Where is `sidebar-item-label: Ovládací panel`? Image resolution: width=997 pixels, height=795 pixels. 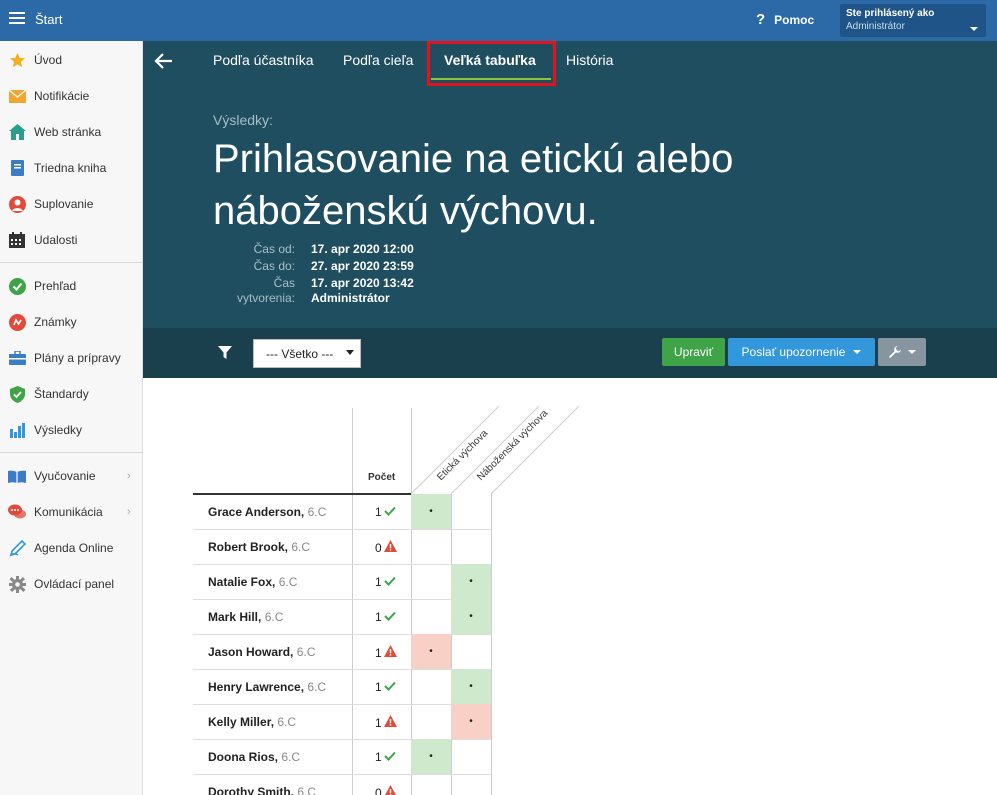
sidebar-item-label: Ovládací panel is located at coordinates (74, 584).